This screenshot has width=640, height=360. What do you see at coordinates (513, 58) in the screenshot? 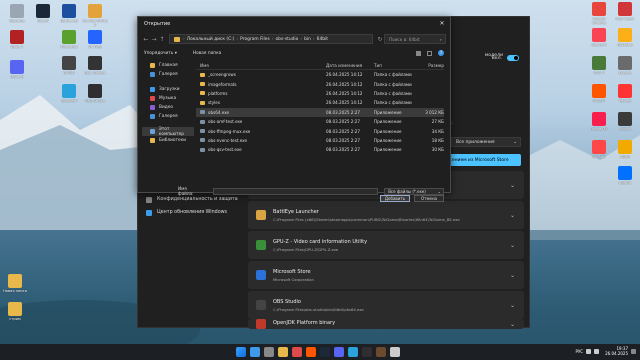
I see `toggle-switch` at bounding box center [513, 58].